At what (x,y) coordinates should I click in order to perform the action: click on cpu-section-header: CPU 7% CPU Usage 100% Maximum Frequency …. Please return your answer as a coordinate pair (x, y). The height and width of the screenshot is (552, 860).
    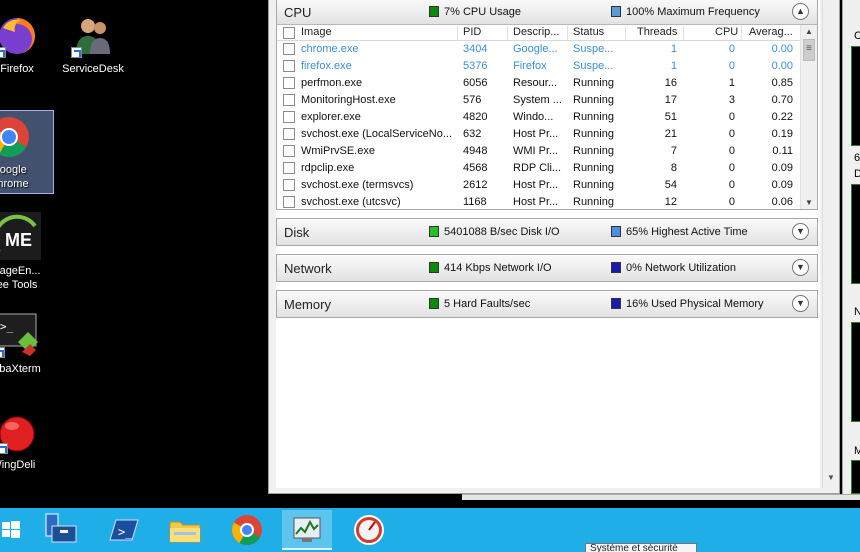
    Looking at the image, I should click on (547, 12).